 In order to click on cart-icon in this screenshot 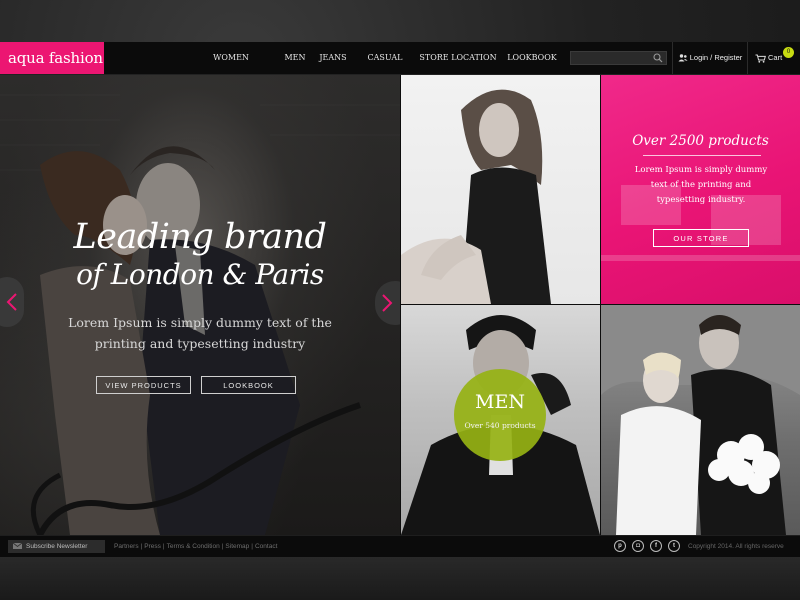, I will do `click(760, 58)`.